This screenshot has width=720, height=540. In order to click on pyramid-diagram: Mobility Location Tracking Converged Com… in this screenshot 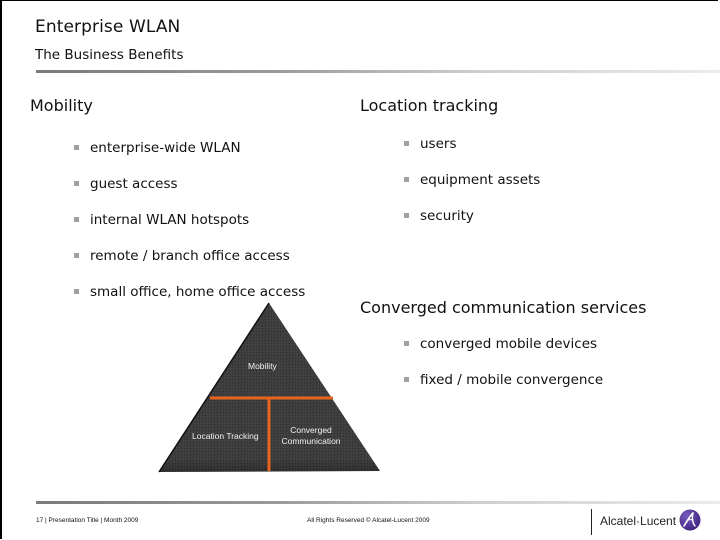, I will do `click(272, 388)`.